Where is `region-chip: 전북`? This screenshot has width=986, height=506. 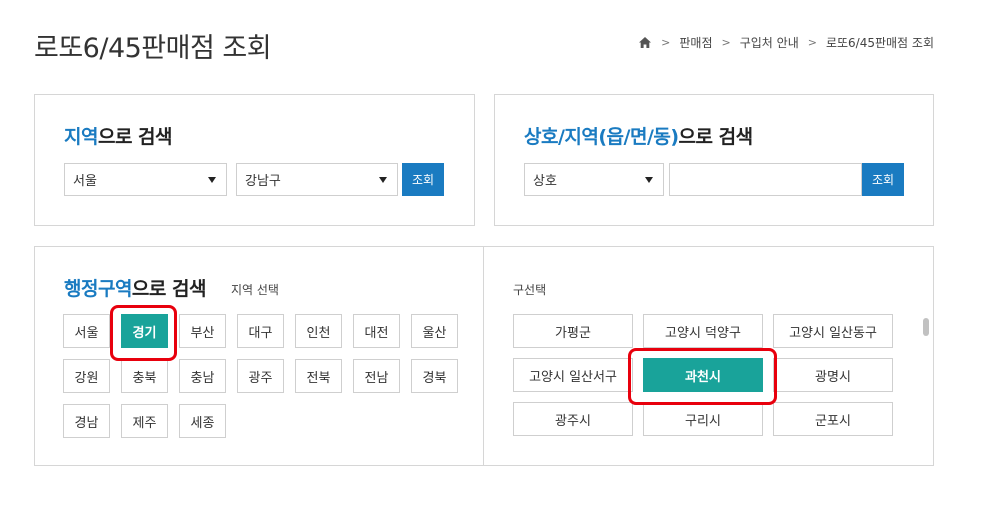 region-chip: 전북 is located at coordinates (318, 376).